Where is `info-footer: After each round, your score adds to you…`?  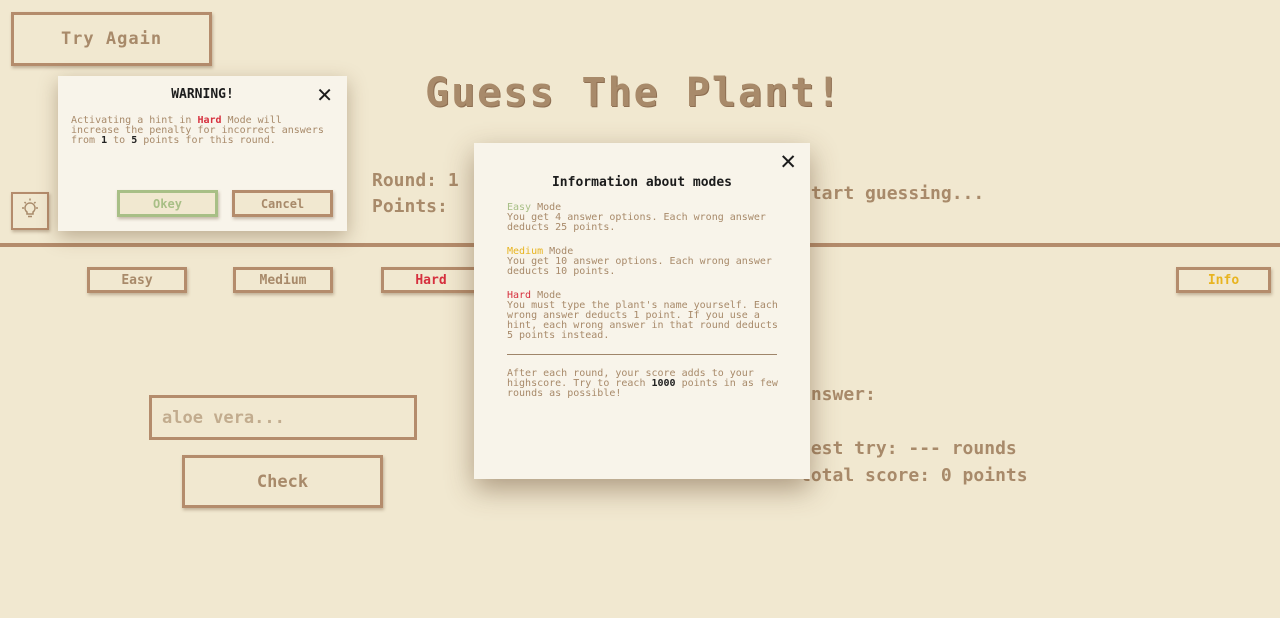 info-footer: After each round, your score adds to you… is located at coordinates (642, 383).